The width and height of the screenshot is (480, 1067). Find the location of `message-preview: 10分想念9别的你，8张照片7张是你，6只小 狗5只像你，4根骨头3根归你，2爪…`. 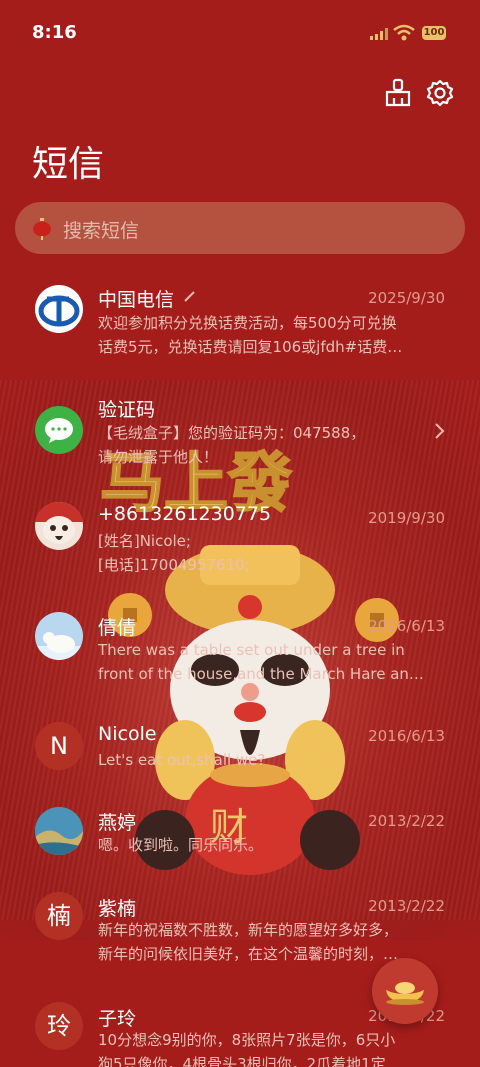

message-preview: 10分想念9别的你，8张照片7张是你，6只小 狗5只像你，4根骨头3根归你，2爪… is located at coordinates (247, 1049).